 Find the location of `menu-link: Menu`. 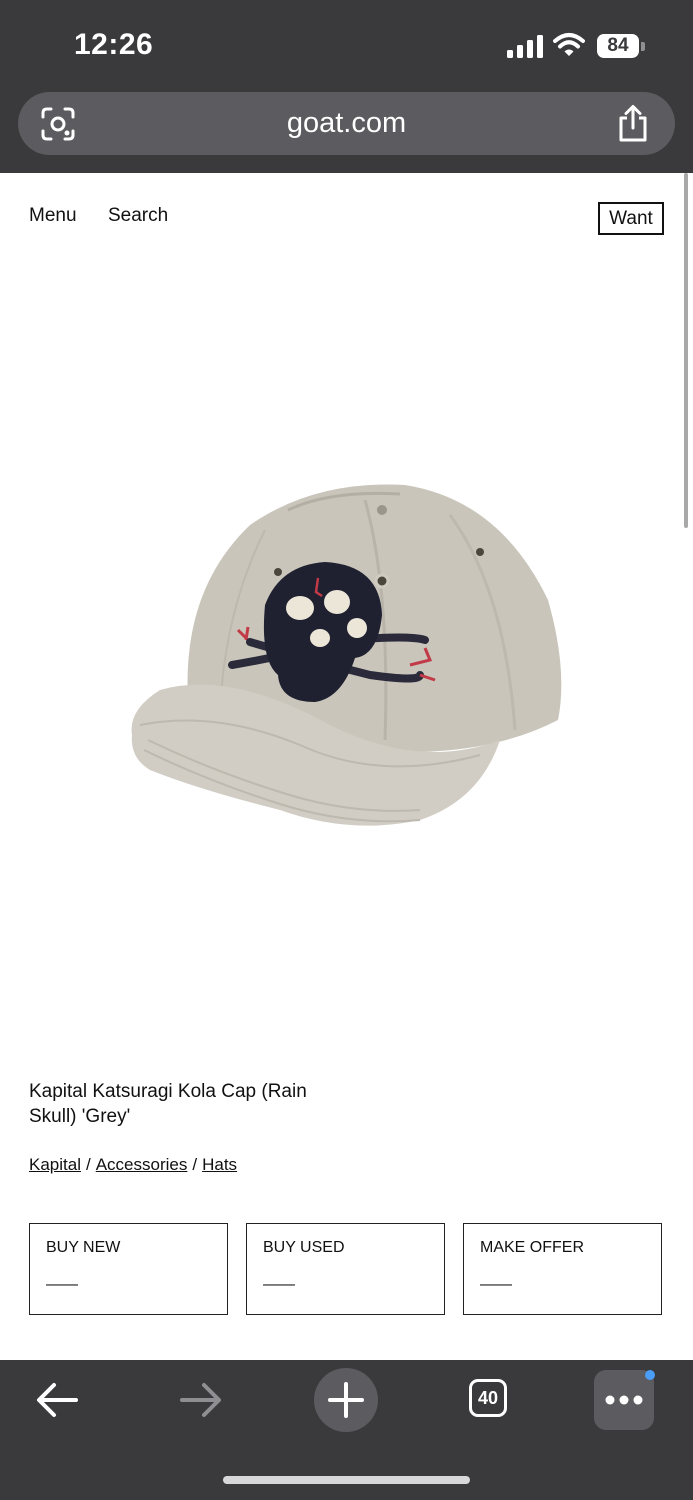

menu-link: Menu is located at coordinates (53, 216).